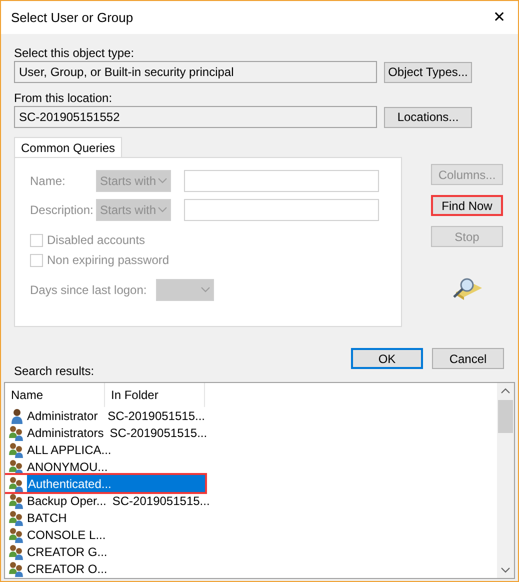 This screenshot has height=582, width=519. I want to click on query-field-label: Description:, so click(62, 210).